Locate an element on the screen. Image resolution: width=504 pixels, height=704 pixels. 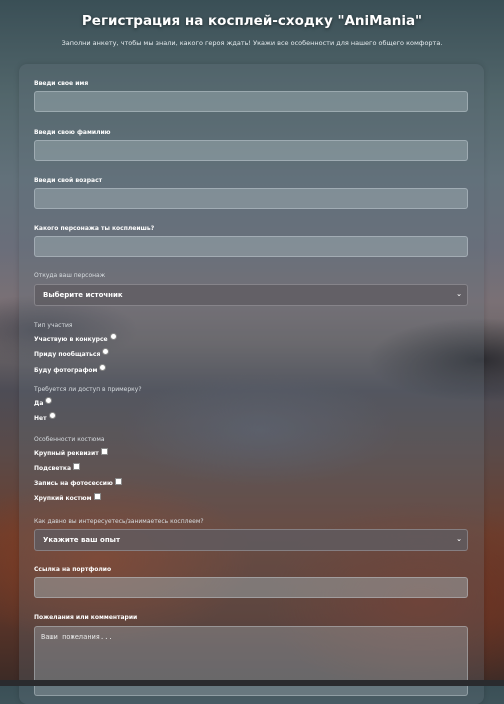
source-label: Откуда ваш персонаж is located at coordinates (70, 275).